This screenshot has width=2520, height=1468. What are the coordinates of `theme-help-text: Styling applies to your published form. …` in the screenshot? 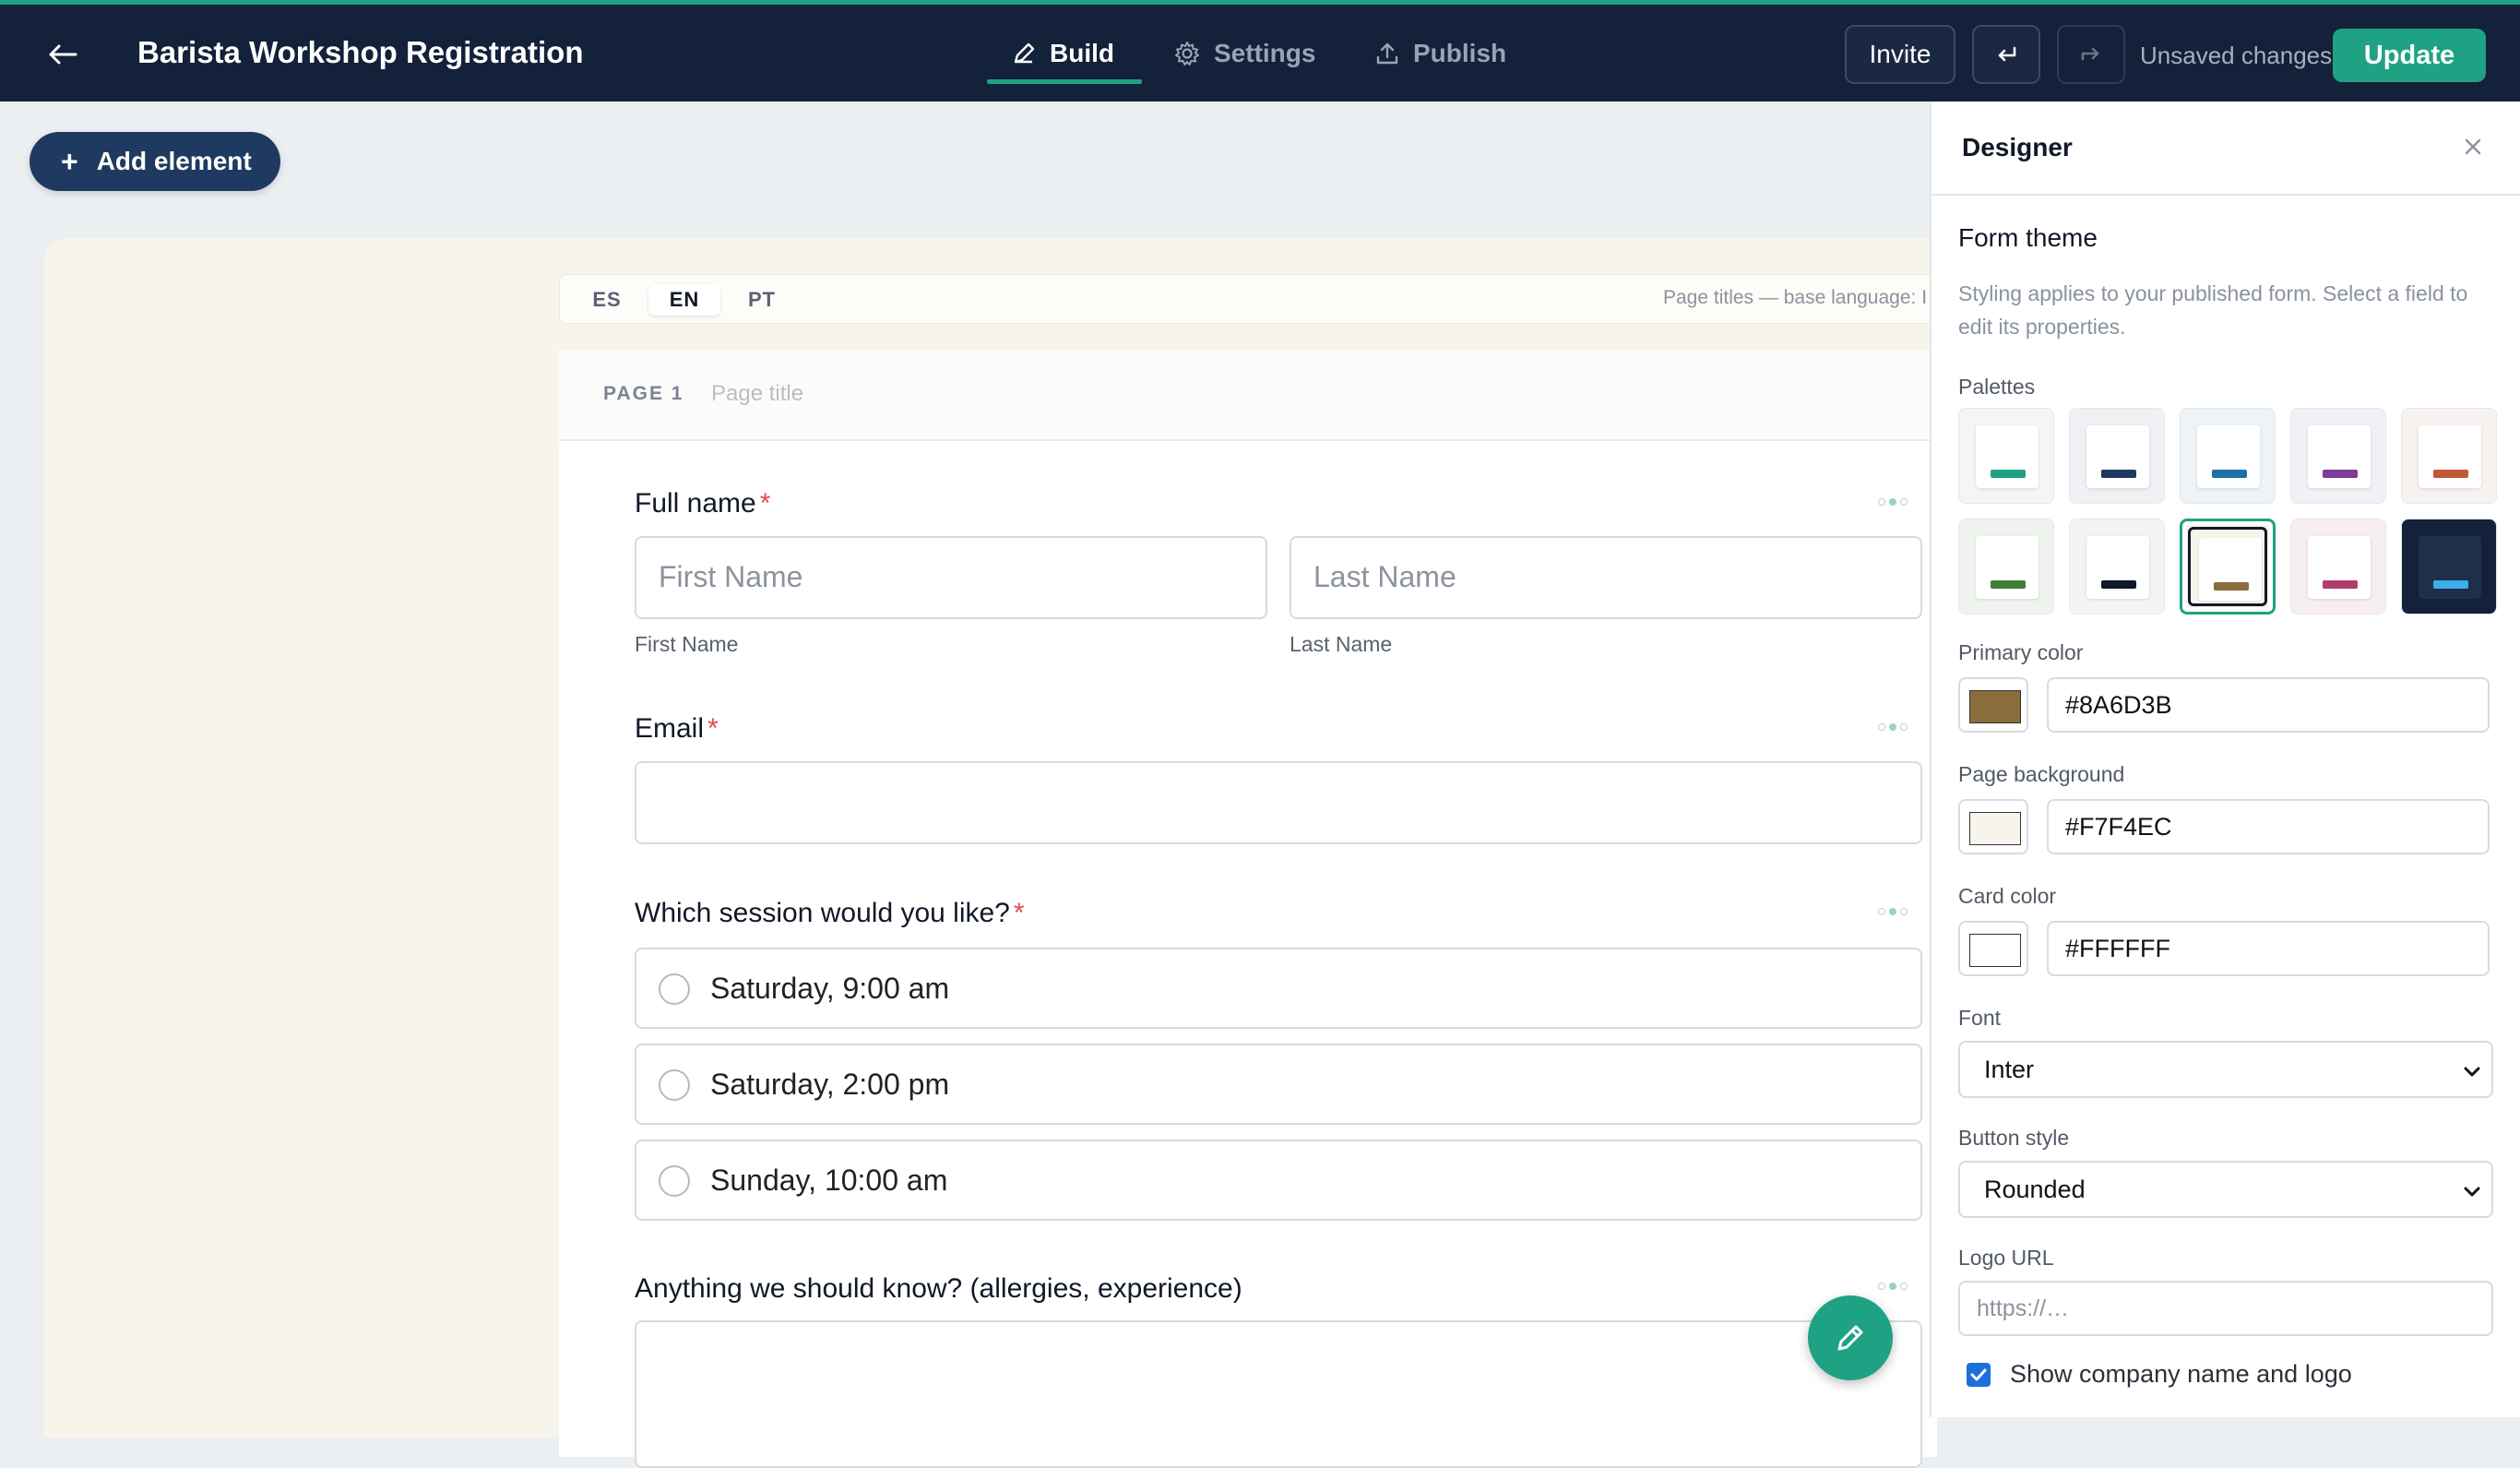 It's located at (2213, 310).